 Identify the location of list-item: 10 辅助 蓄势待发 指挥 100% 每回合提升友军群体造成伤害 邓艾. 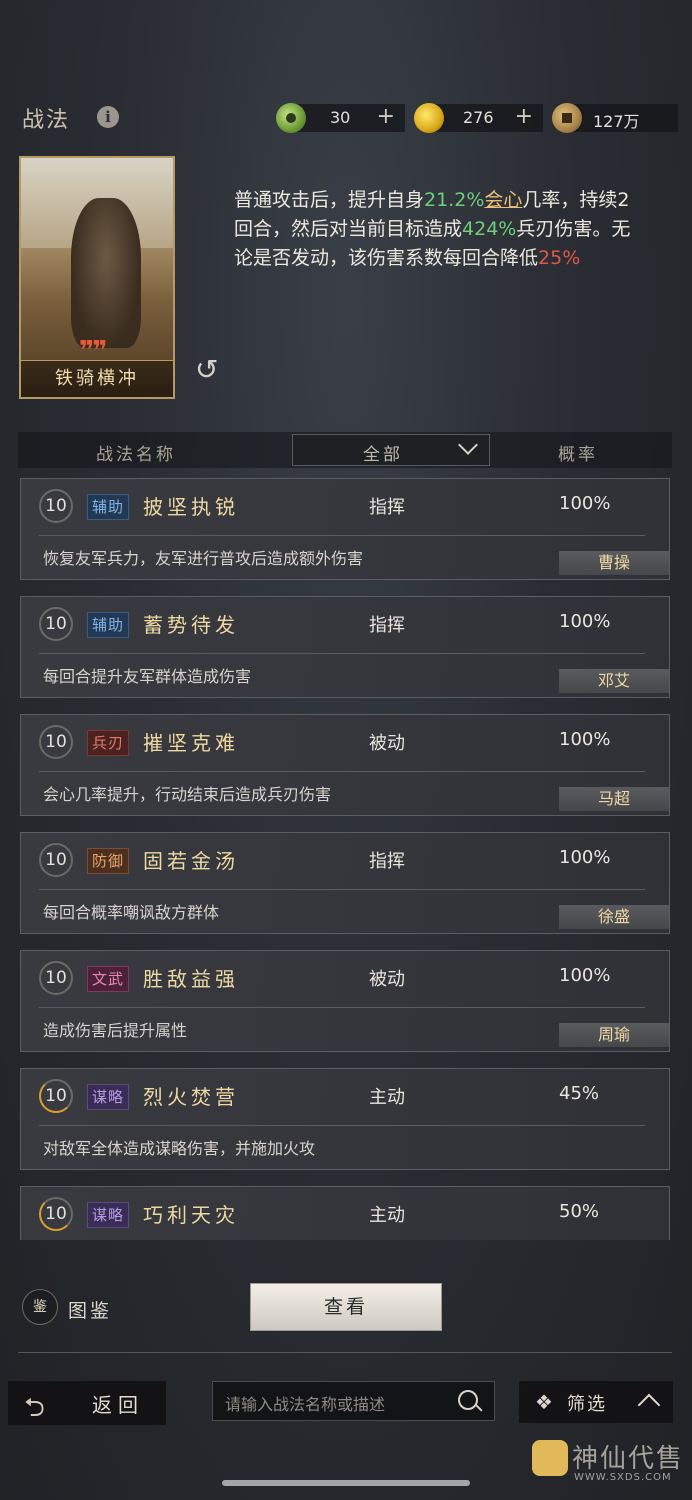
(345, 647).